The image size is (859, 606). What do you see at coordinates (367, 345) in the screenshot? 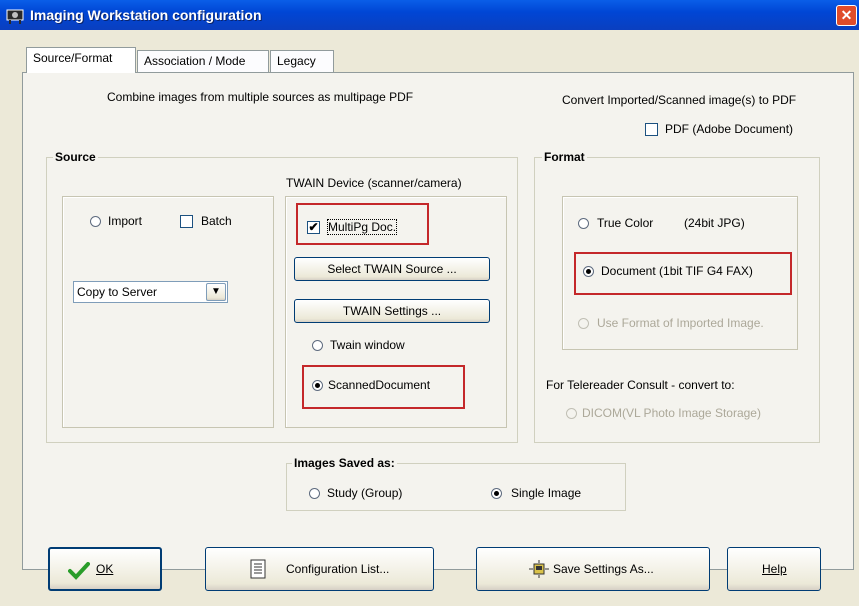
I see `twain-window-label: Twain window` at bounding box center [367, 345].